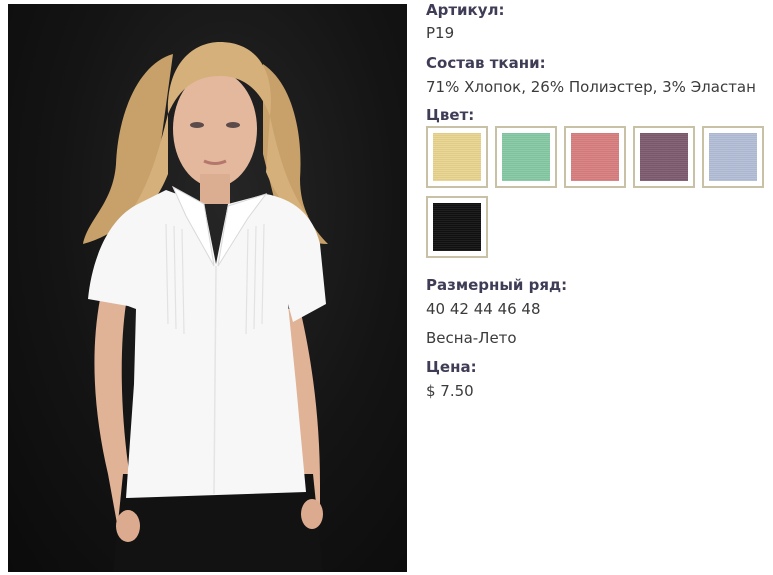  What do you see at coordinates (471, 338) in the screenshot?
I see `season-value: Весна-Лето` at bounding box center [471, 338].